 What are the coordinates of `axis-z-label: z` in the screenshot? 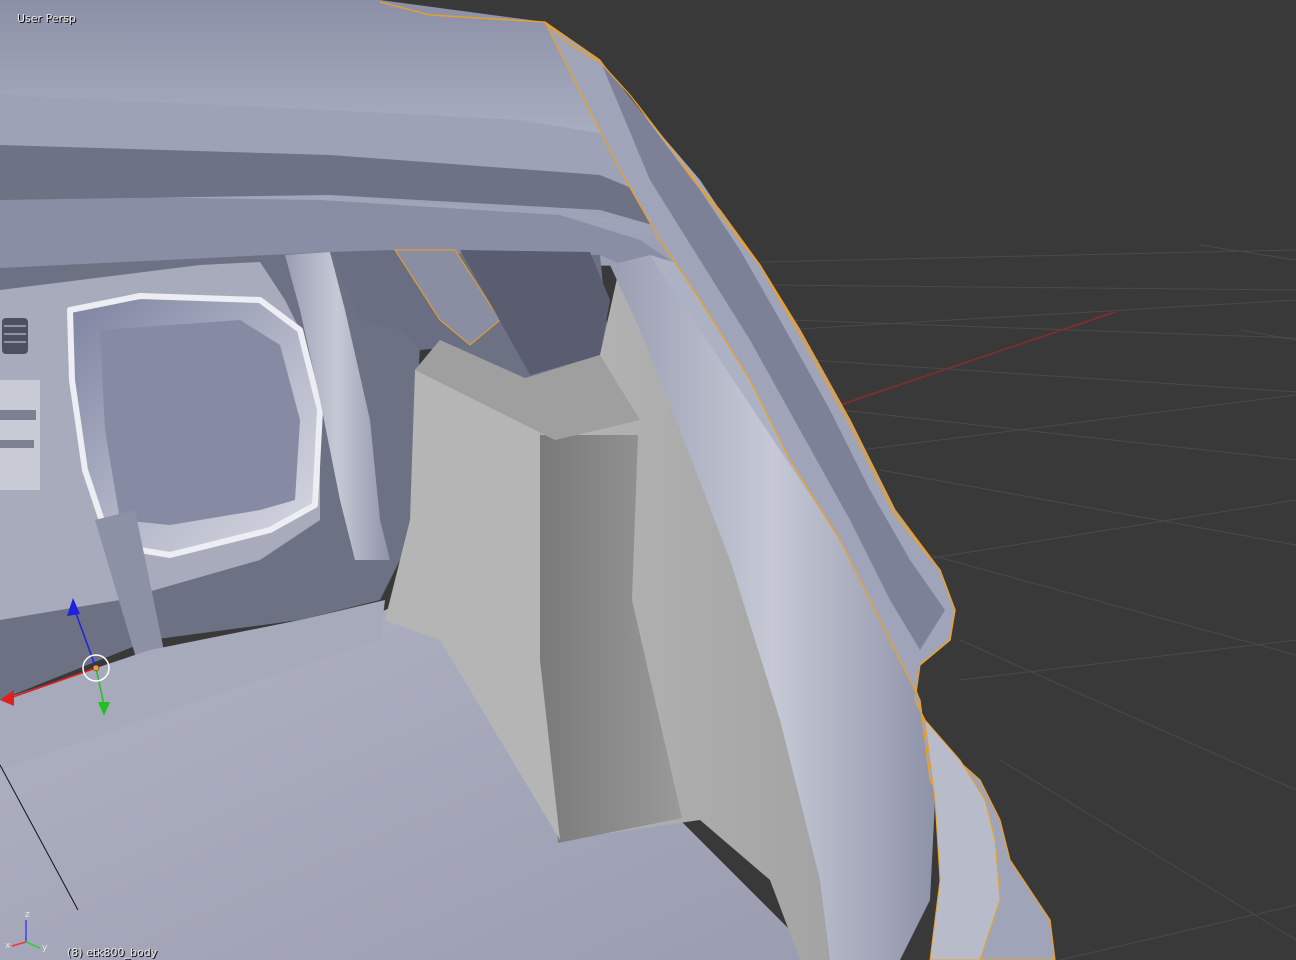 It's located at (27, 915).